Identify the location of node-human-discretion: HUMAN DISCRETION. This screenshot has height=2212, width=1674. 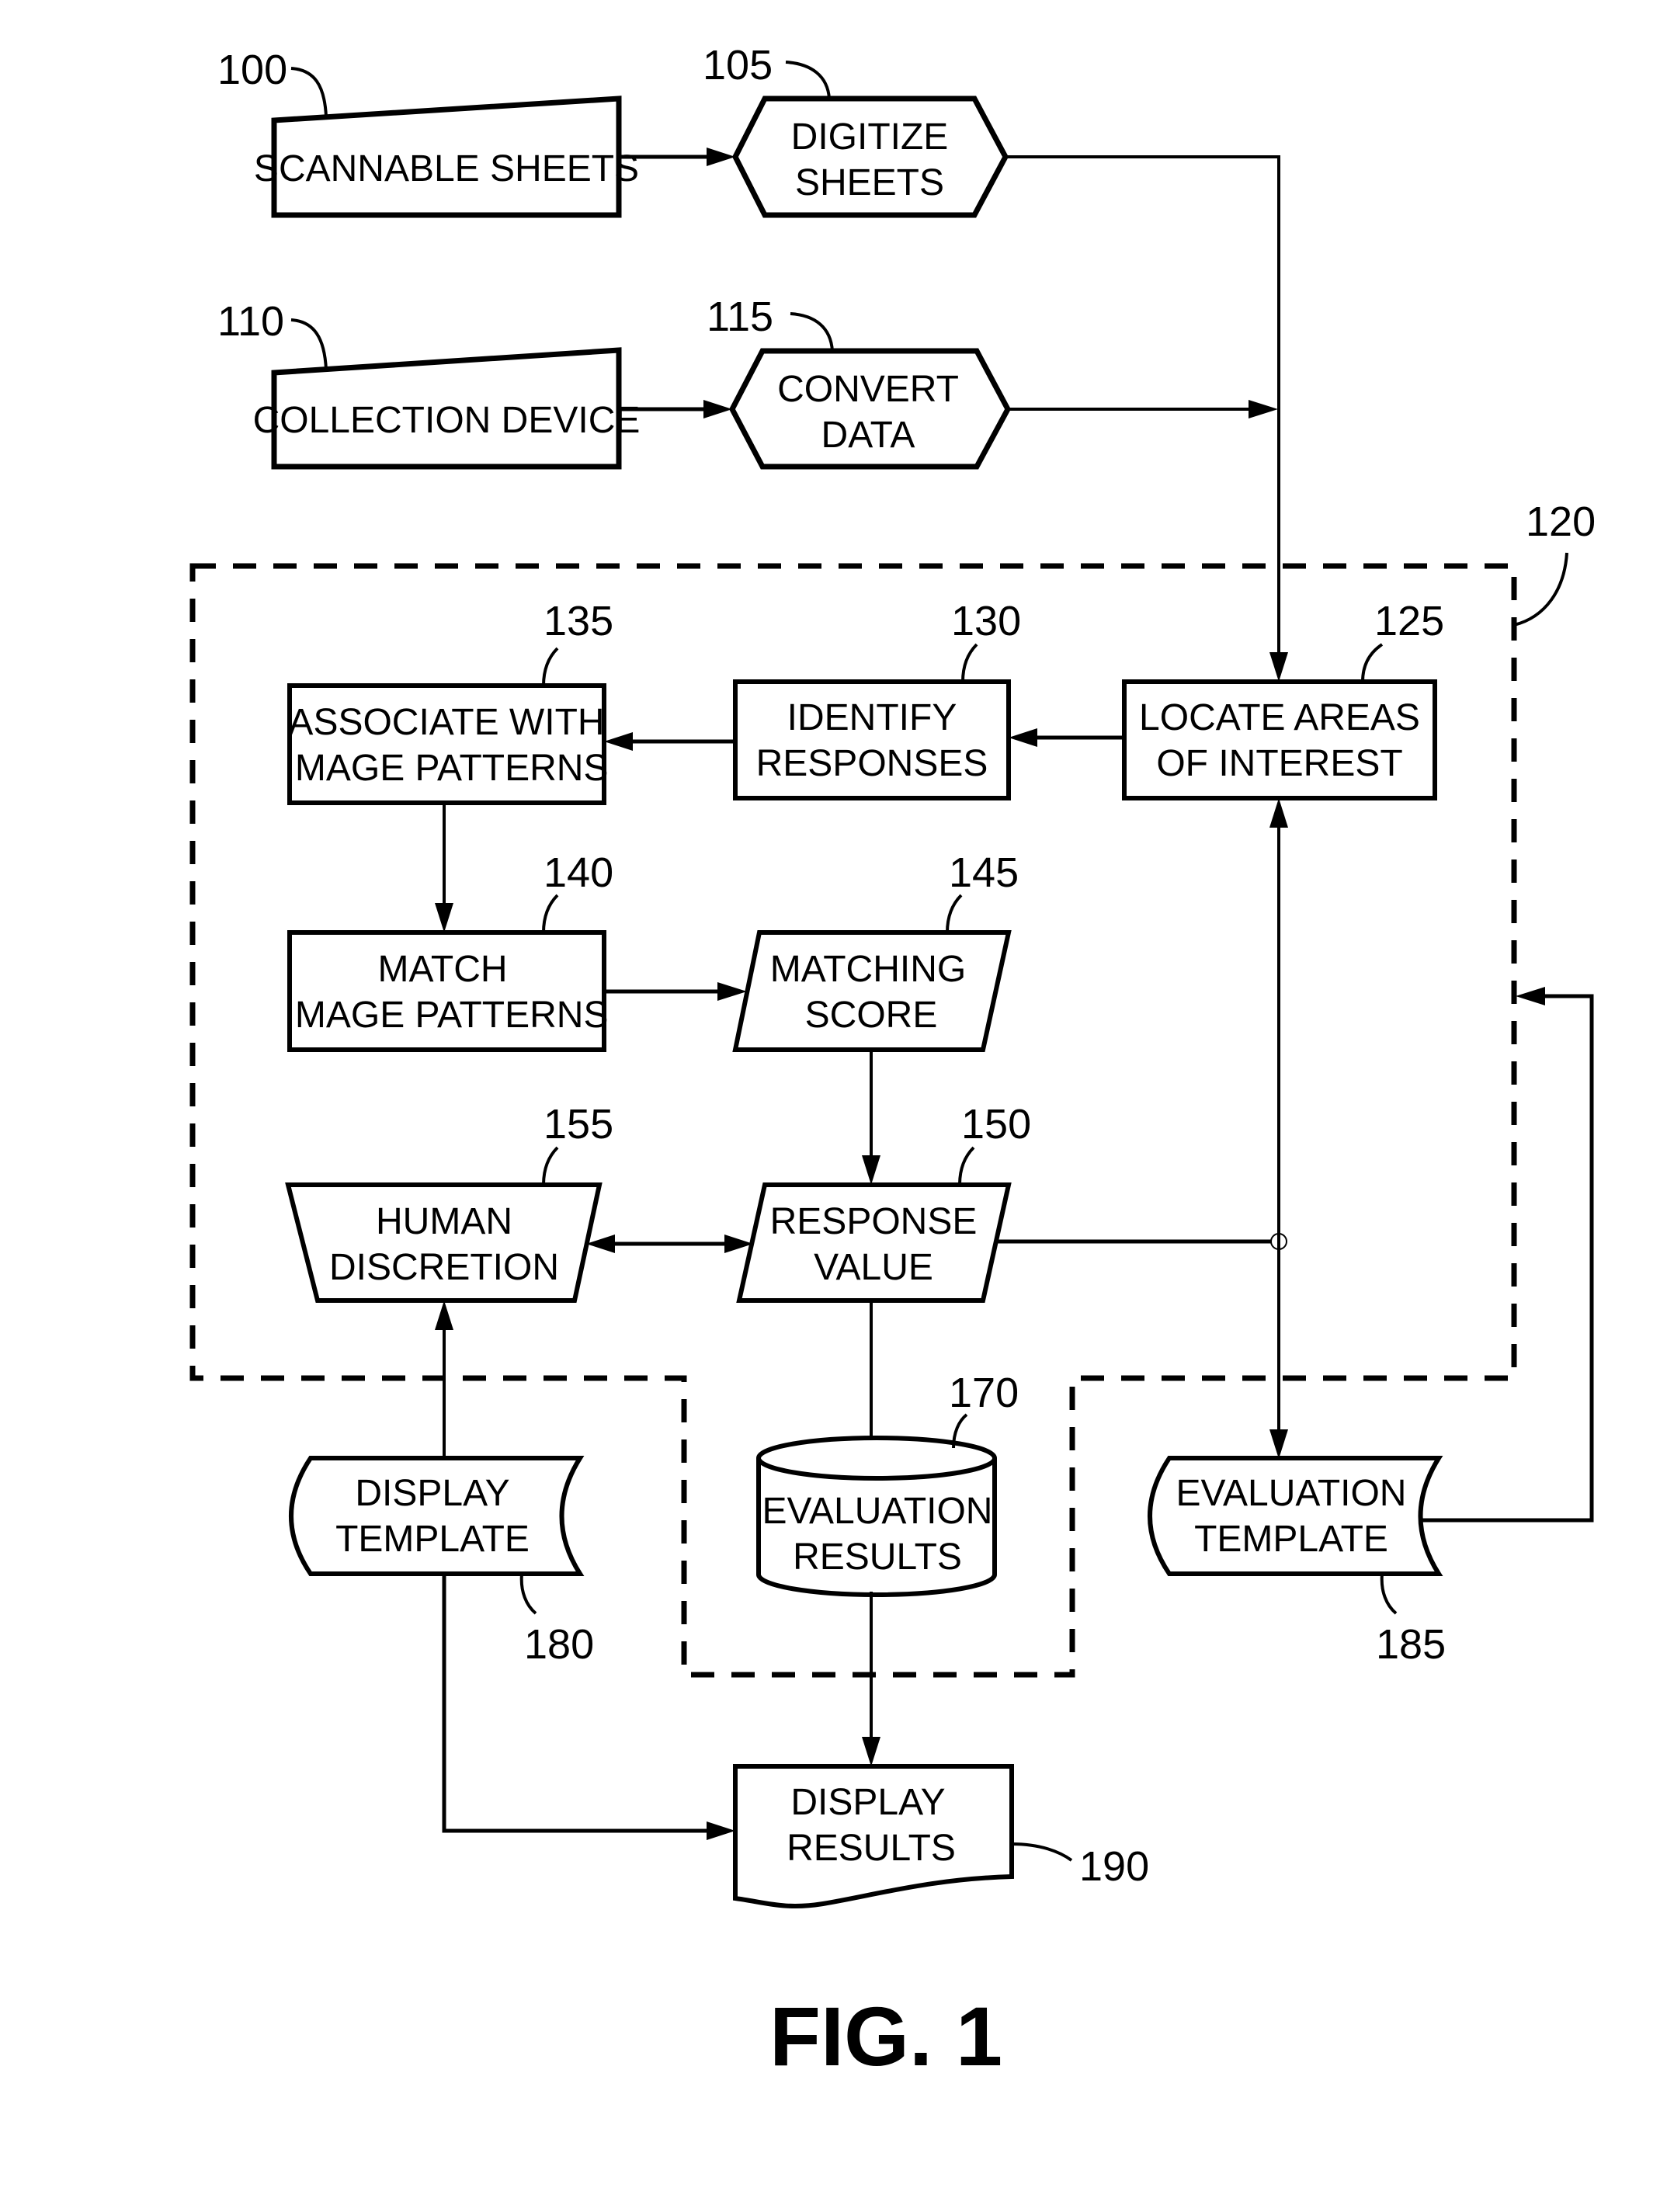
(444, 1242).